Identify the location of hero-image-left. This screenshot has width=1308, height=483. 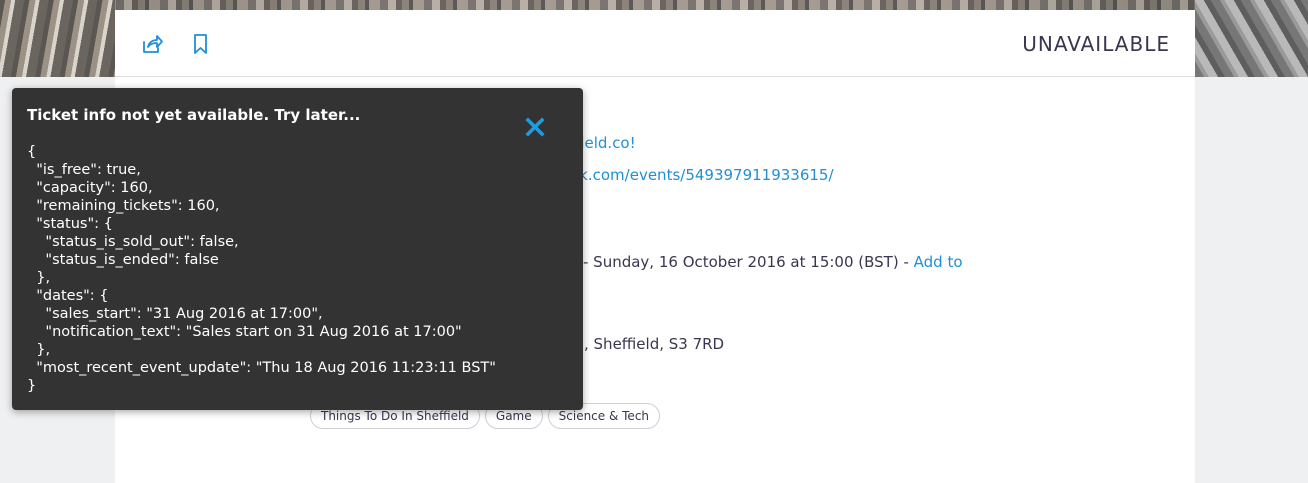
(57, 38).